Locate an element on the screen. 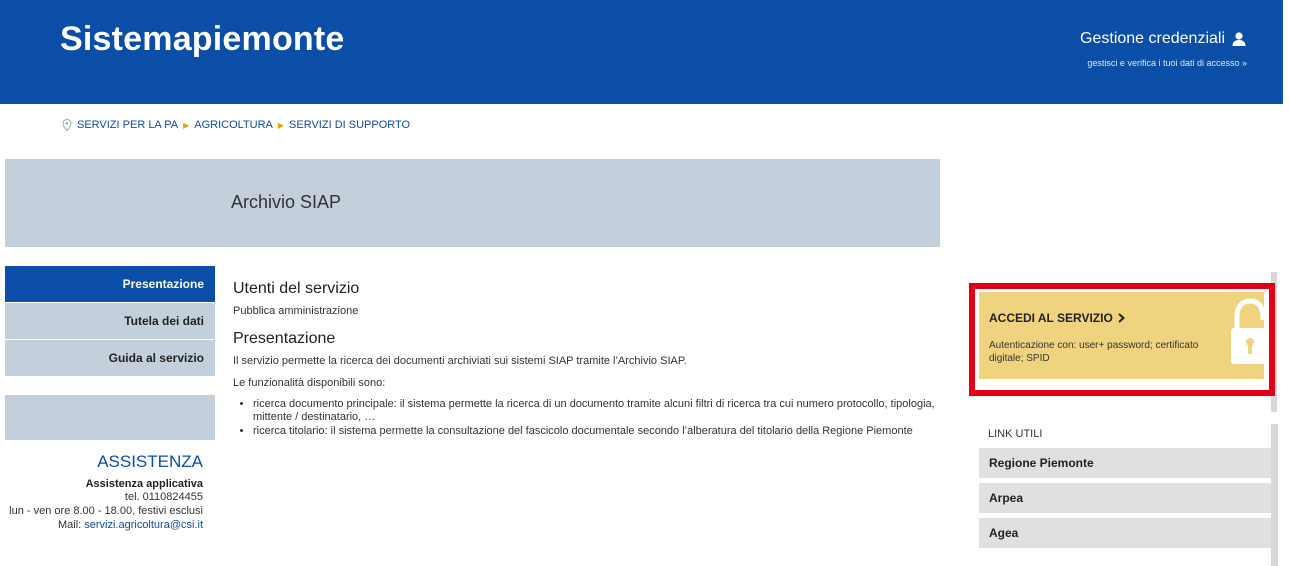 This screenshot has width=1289, height=566. link-arpea: Arpea is located at coordinates (1125, 498).